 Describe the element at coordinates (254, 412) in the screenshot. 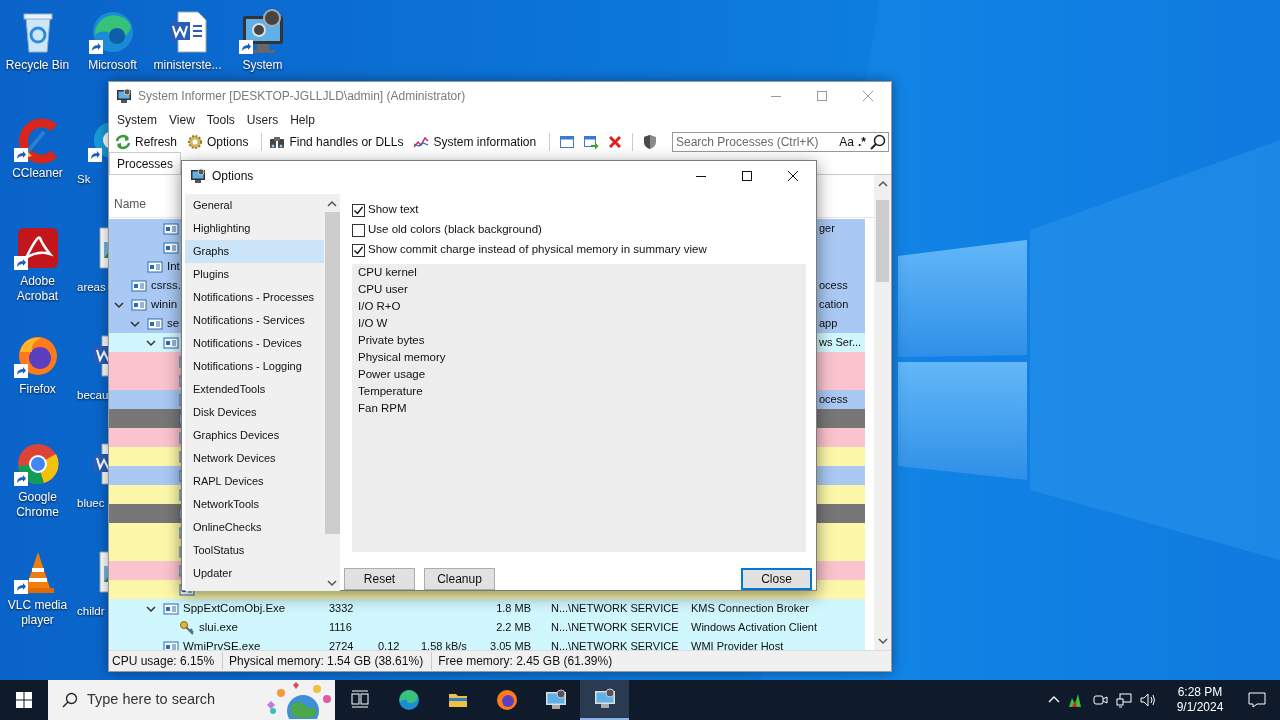

I see `section-item: Disk Devices` at that location.